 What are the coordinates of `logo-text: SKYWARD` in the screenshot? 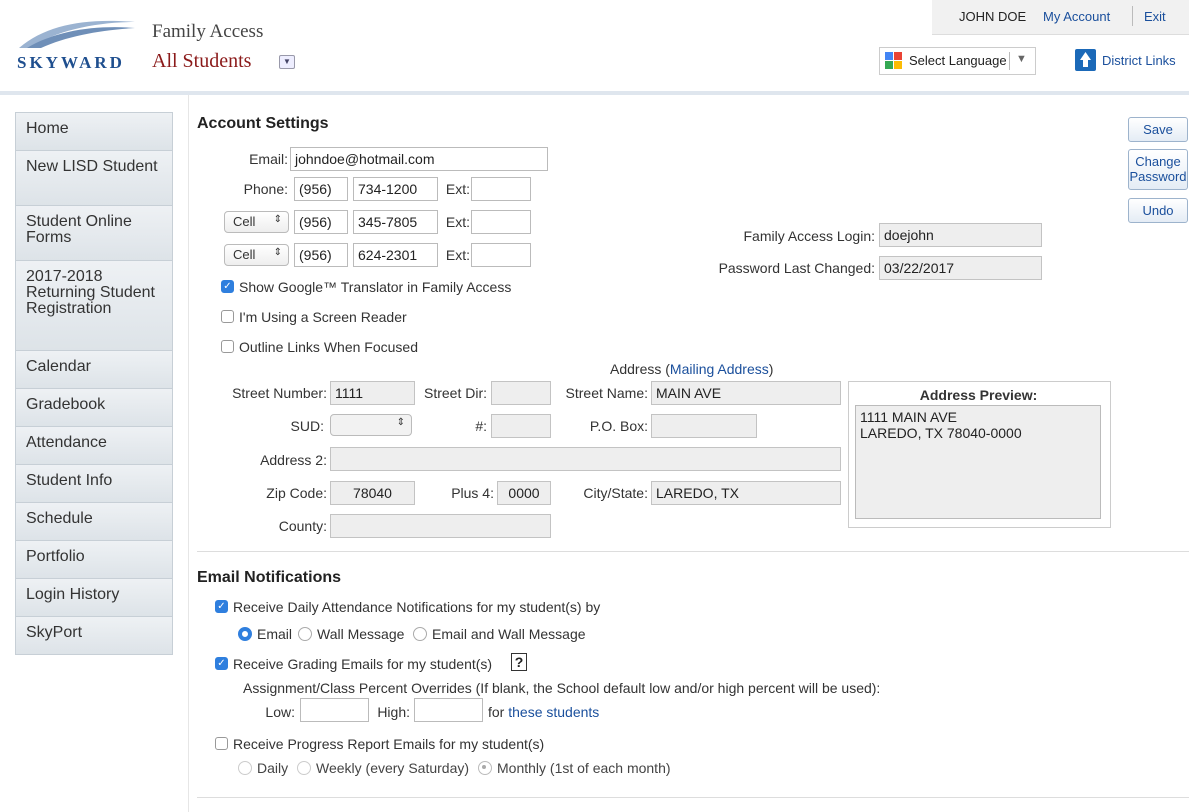 It's located at (71, 62).